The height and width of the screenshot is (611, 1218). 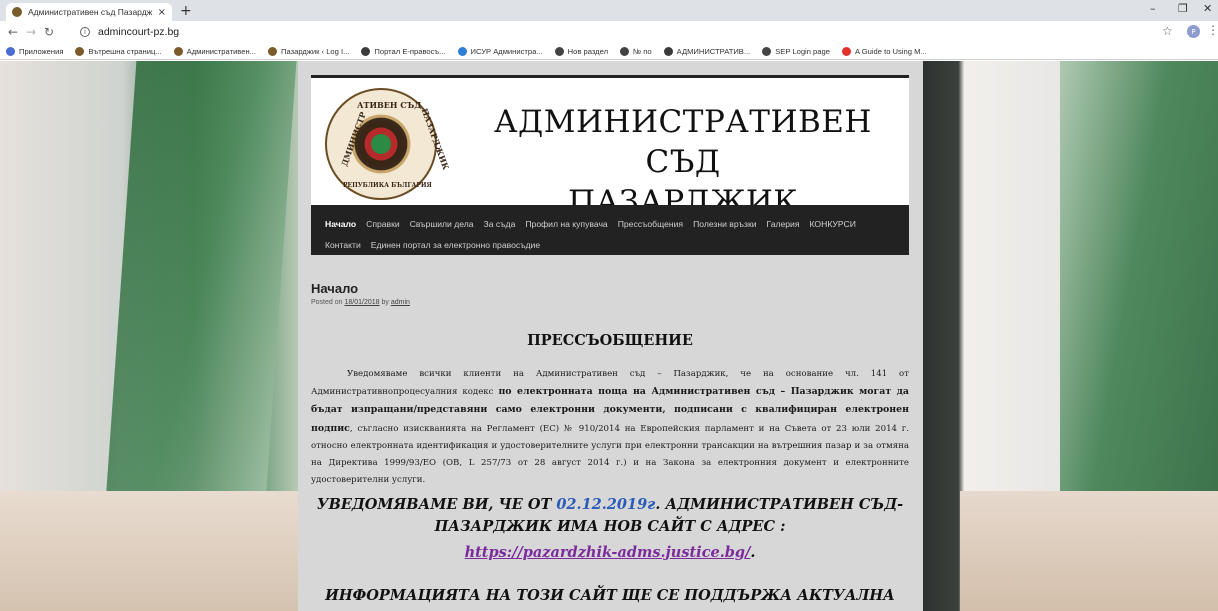 I want to click on browser-tab: Административен съд Пазардж ×, so click(x=89, y=12).